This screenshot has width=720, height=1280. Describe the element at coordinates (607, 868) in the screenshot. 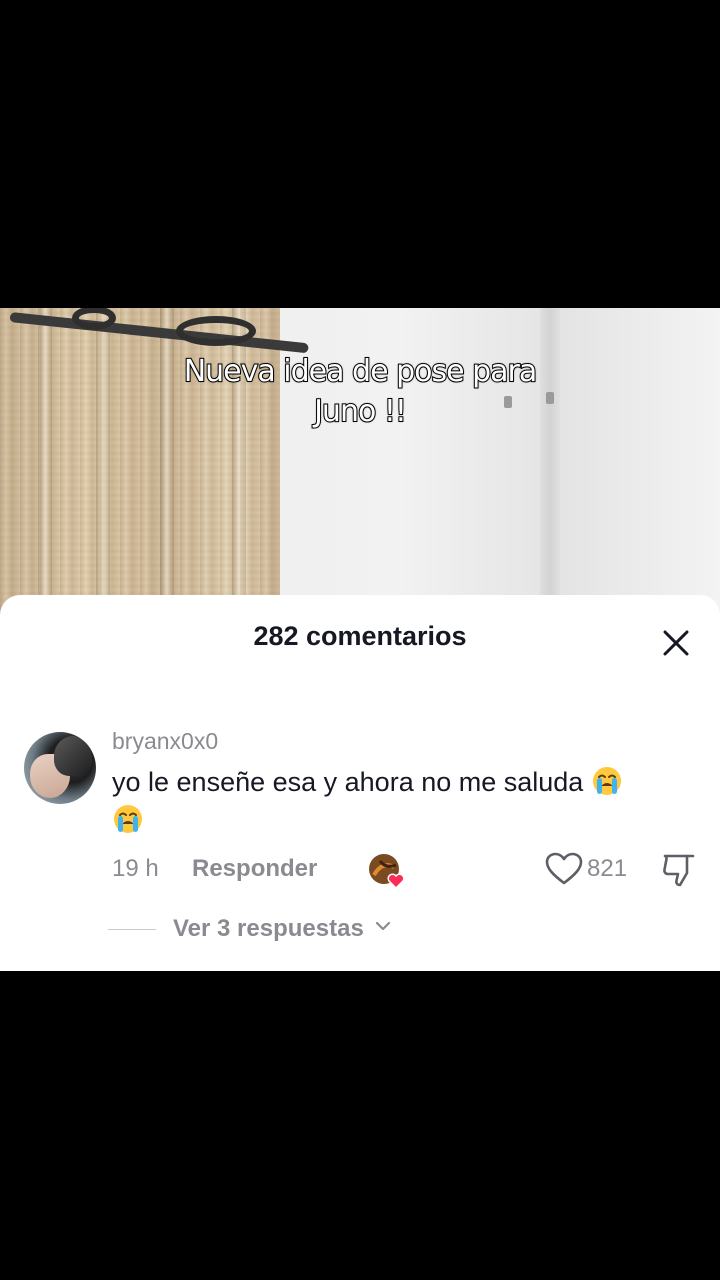

I see `like-count: 821` at that location.